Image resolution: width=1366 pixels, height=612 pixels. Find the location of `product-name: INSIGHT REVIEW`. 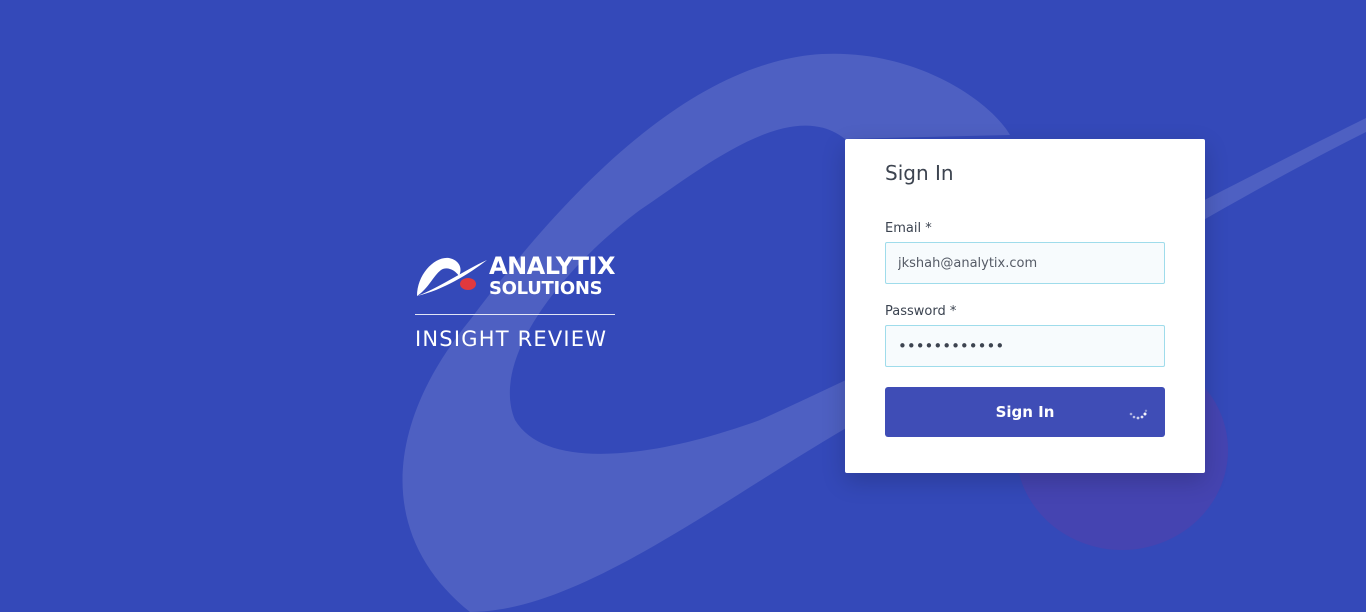

product-name: INSIGHT REVIEW is located at coordinates (511, 339).